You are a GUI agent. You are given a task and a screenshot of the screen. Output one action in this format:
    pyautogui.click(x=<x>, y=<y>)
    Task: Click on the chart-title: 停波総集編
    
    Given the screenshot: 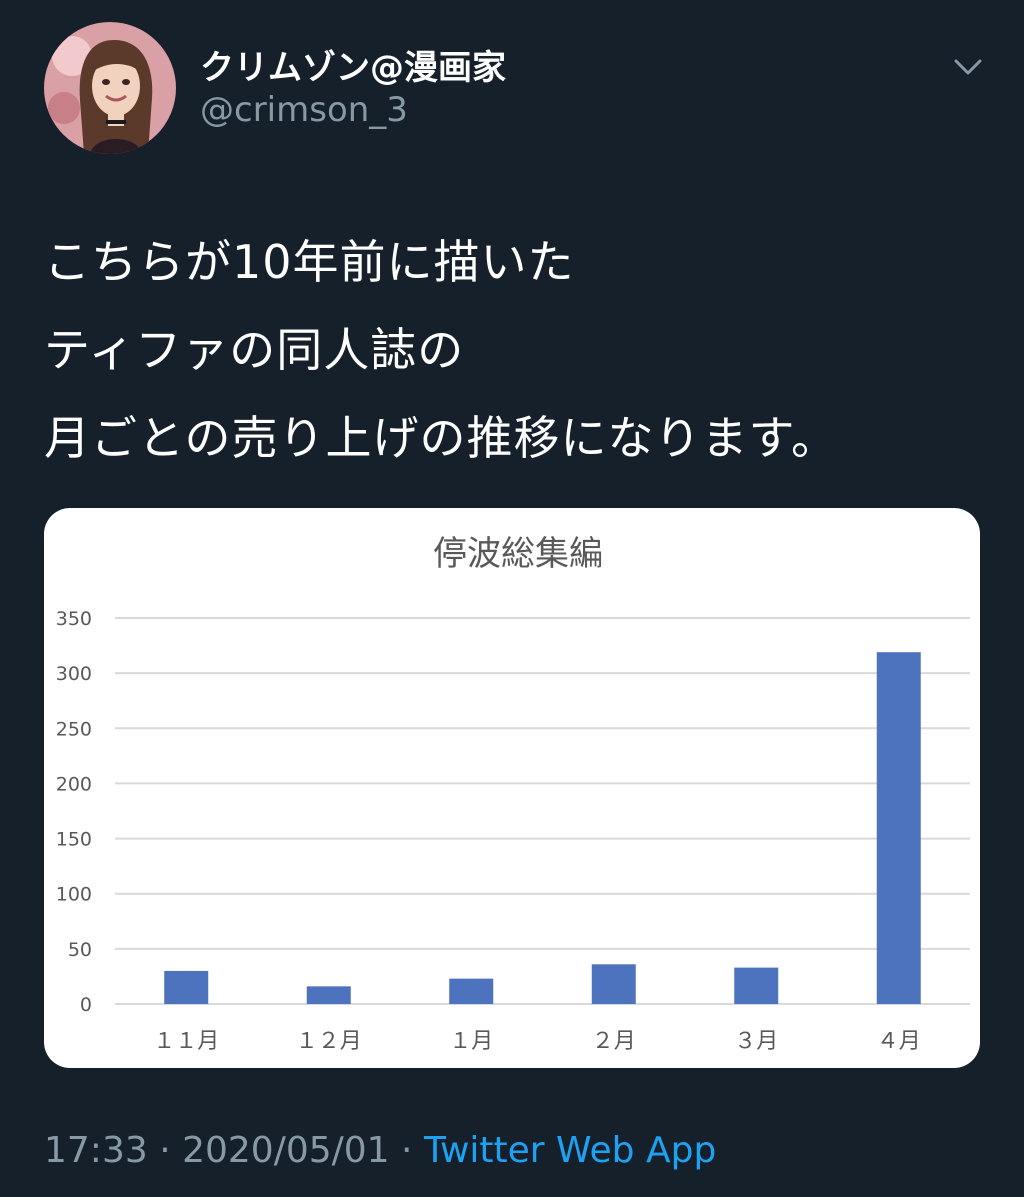 What is the action you would take?
    pyautogui.click(x=518, y=554)
    